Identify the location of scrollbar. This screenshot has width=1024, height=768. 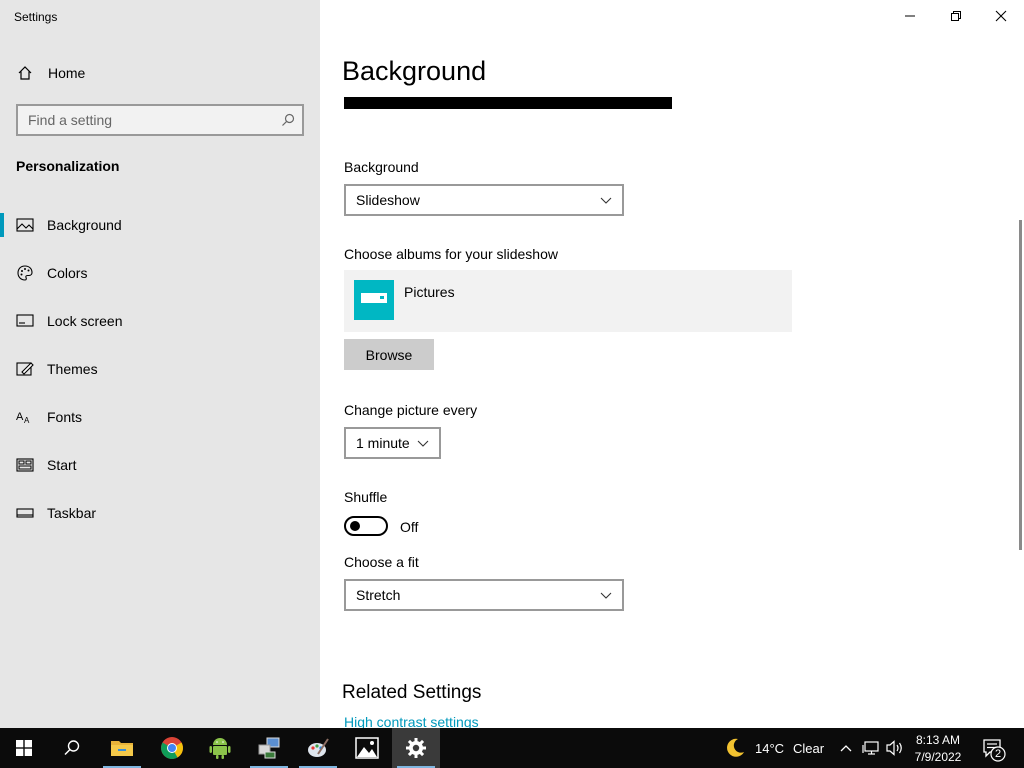
(1020, 385).